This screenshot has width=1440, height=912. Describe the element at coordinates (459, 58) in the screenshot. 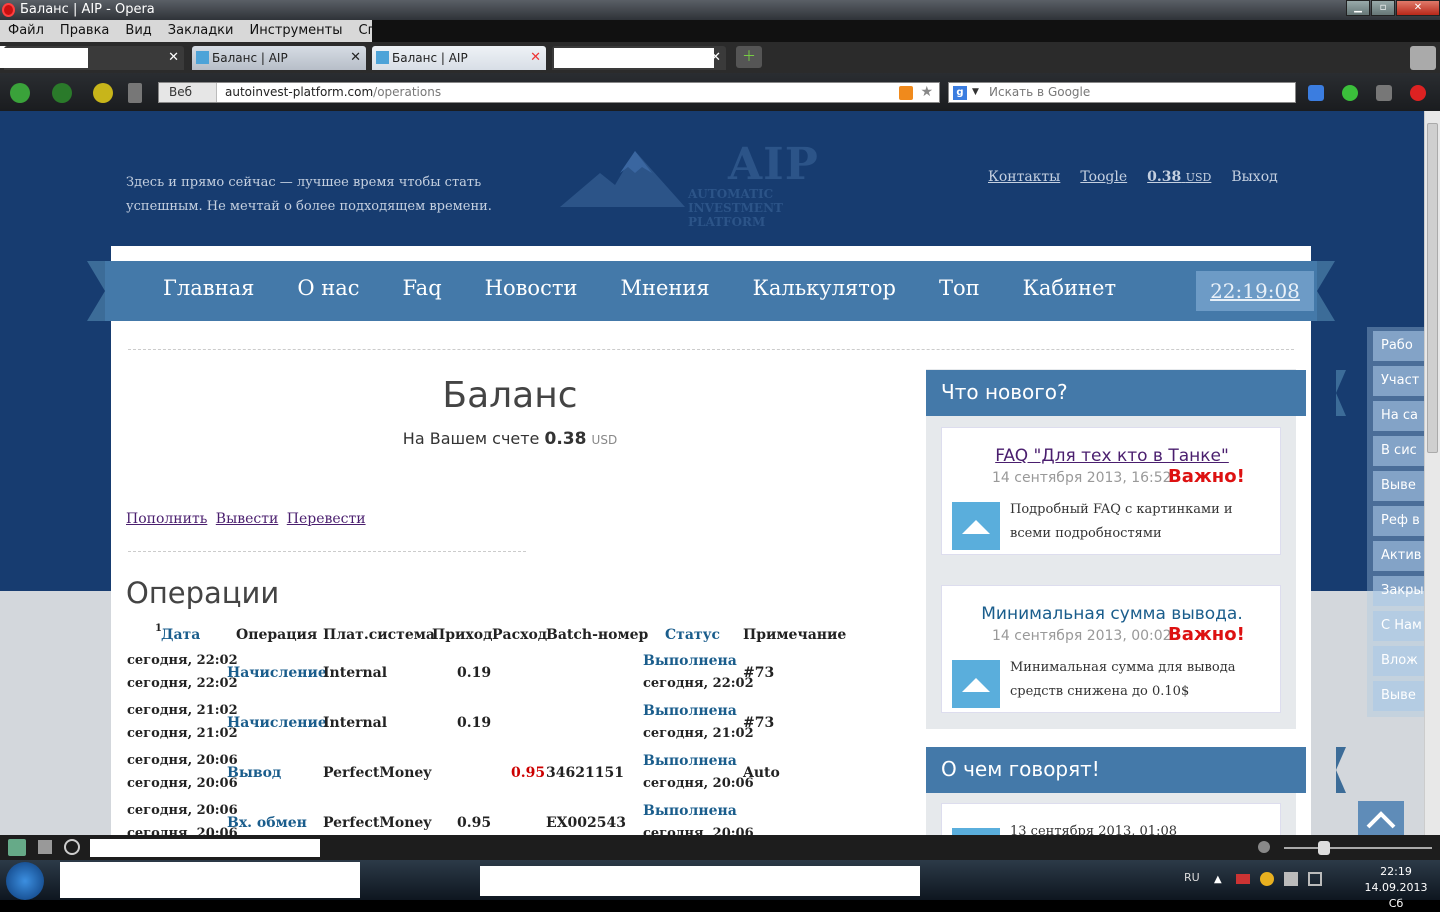

I see `tab-balance-2: Баланс | AIP ✕` at that location.